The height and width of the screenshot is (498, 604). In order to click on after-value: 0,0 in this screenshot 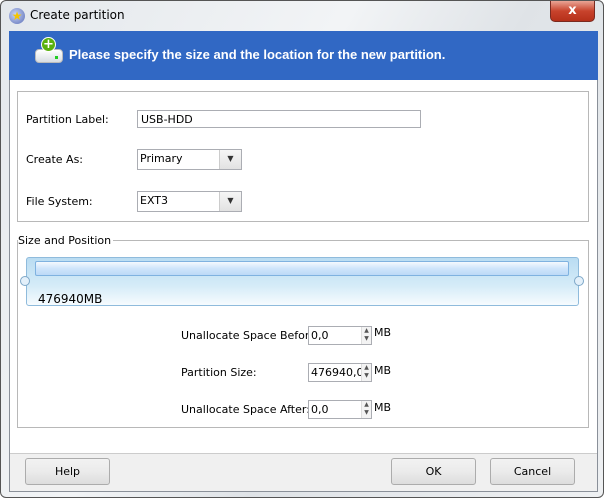, I will do `click(320, 409)`.